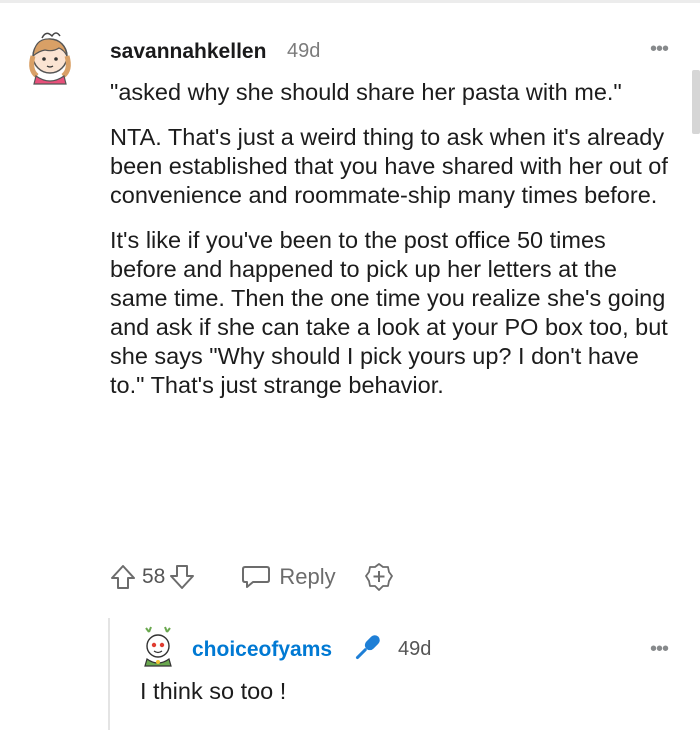 This screenshot has width=700, height=730. I want to click on comment-actions-bar: 58 Reply, so click(252, 577).